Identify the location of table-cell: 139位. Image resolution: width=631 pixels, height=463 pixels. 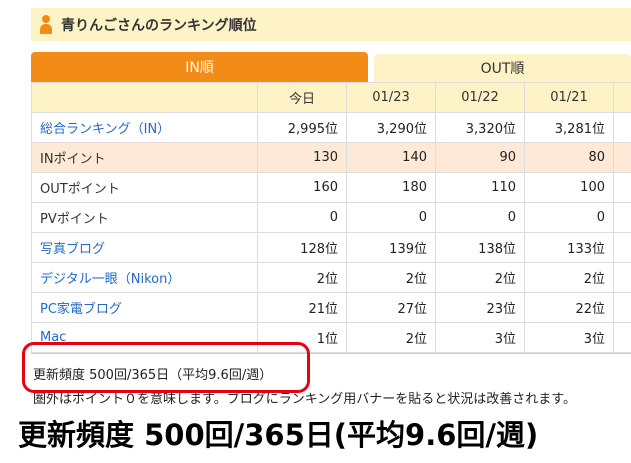
(391, 247).